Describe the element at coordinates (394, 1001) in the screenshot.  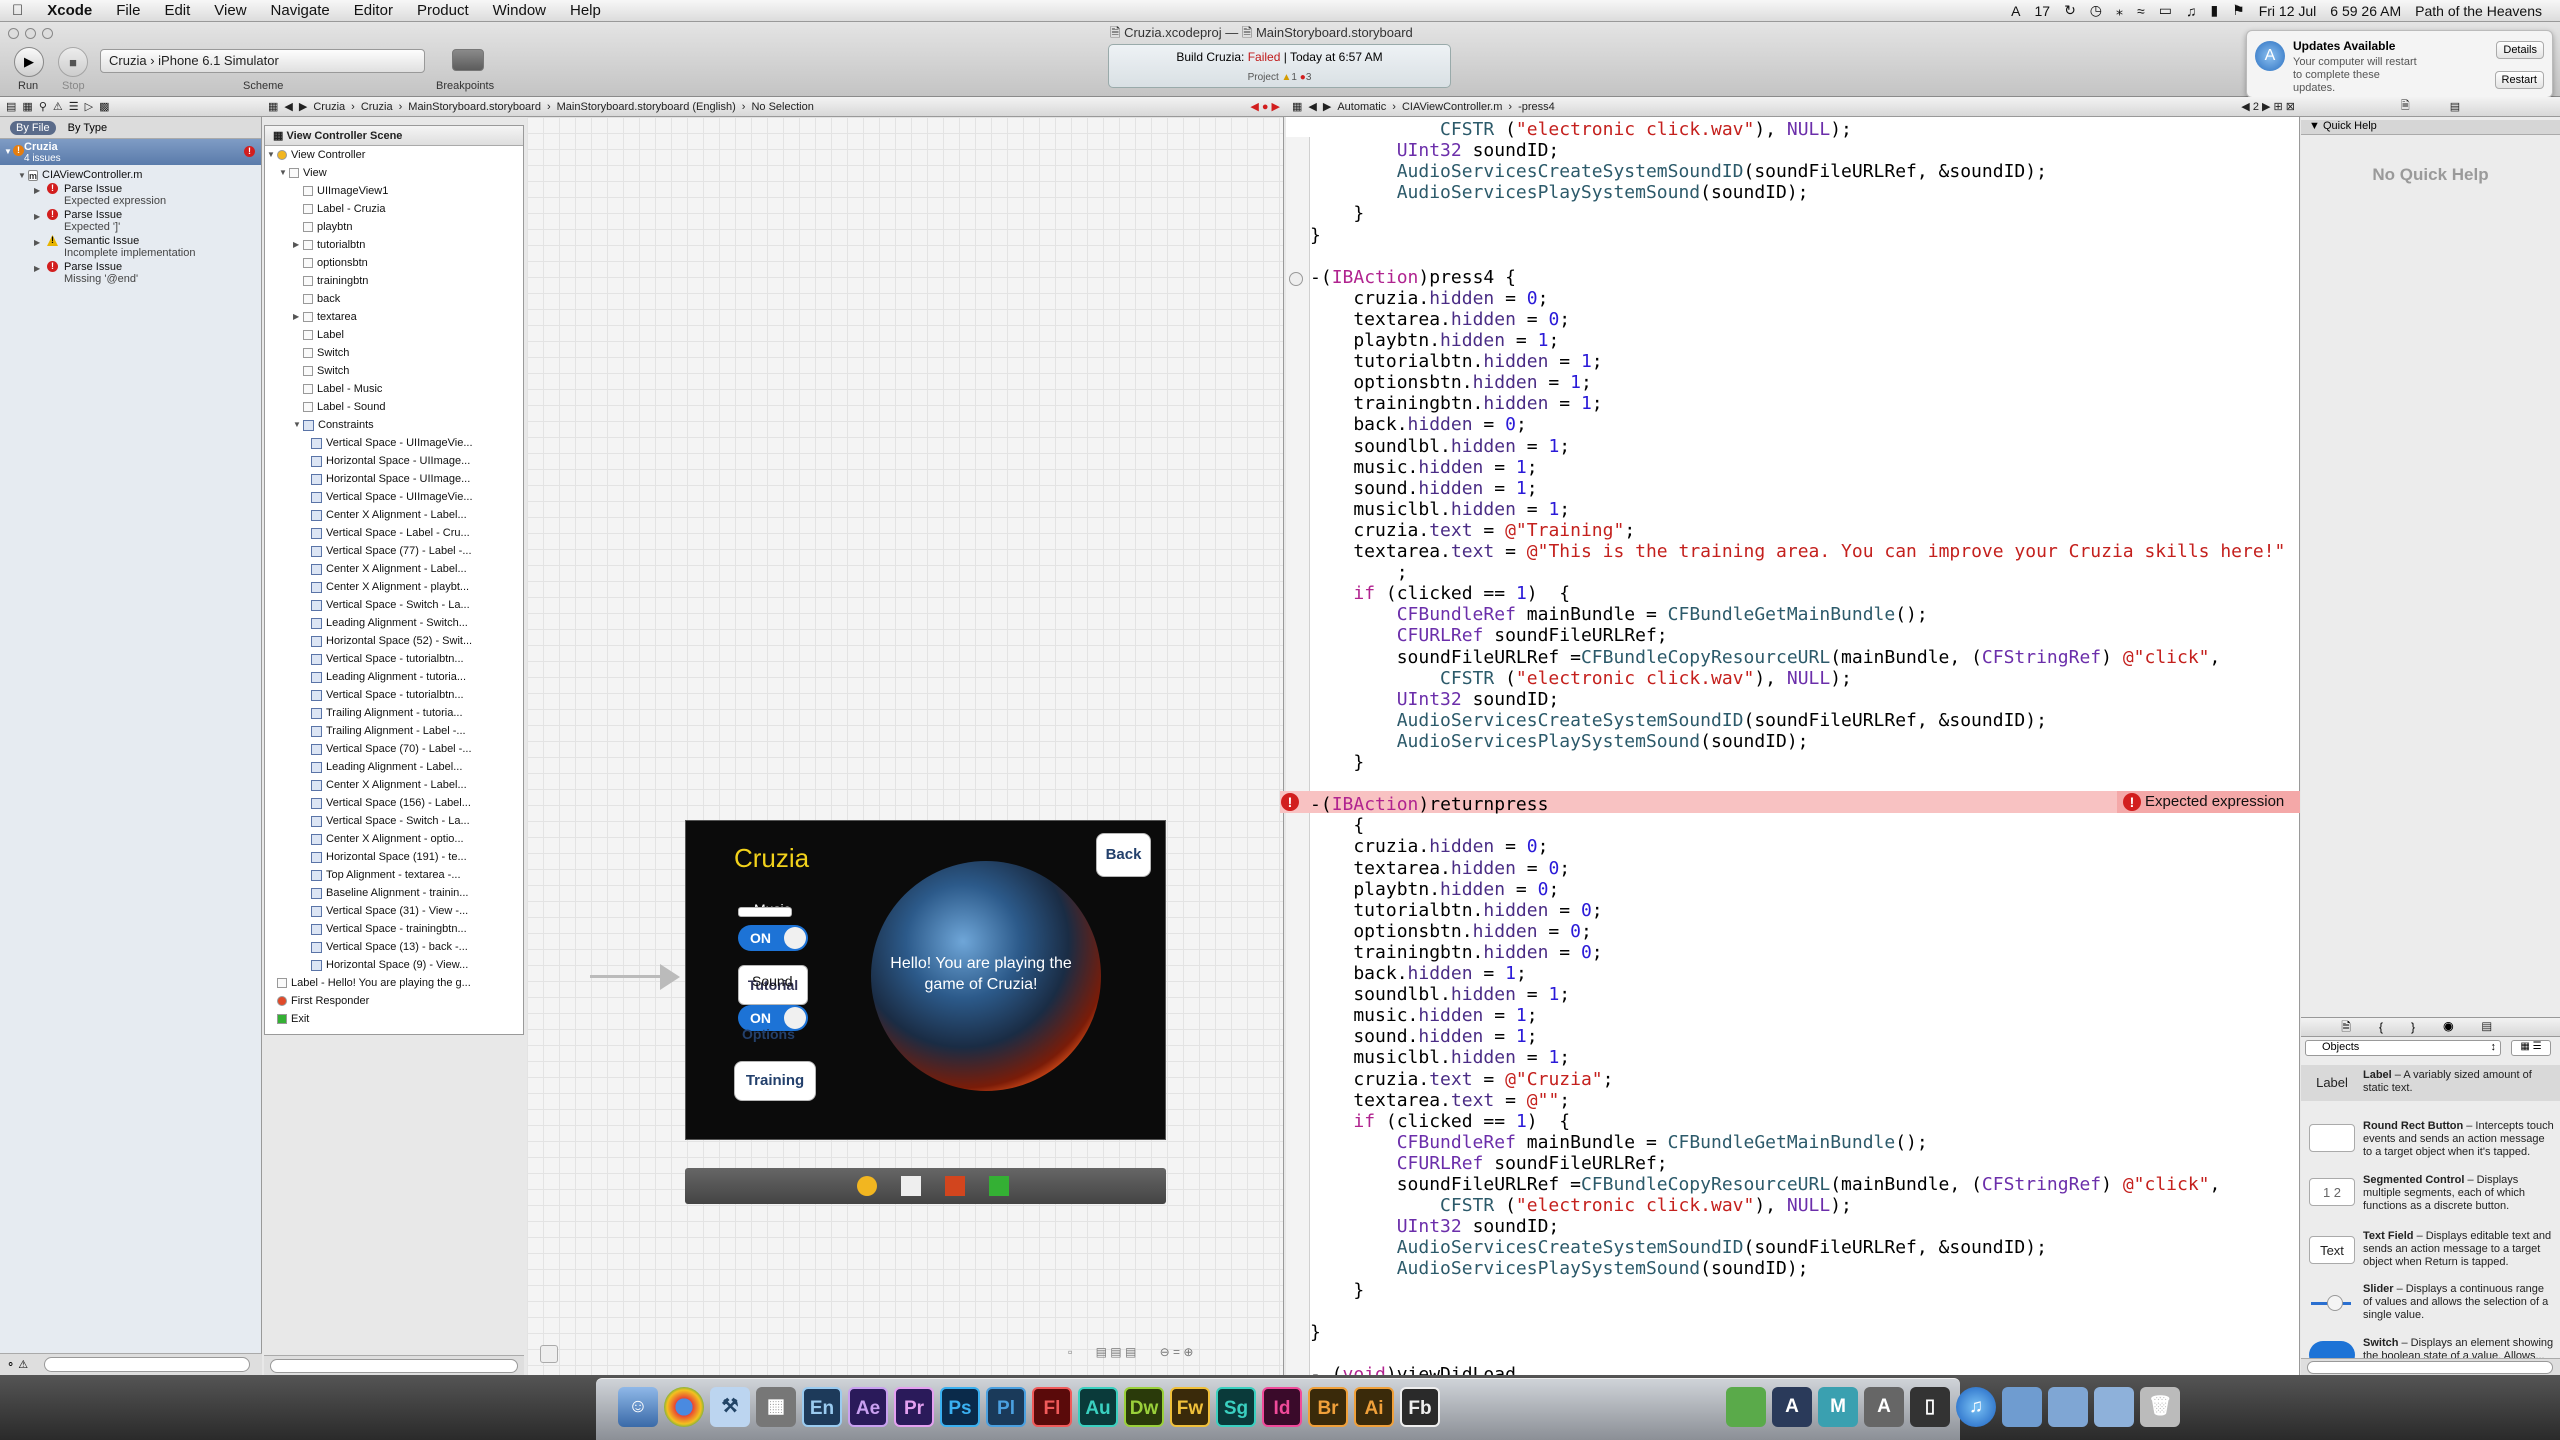
I see `outline-row: First Responder` at that location.